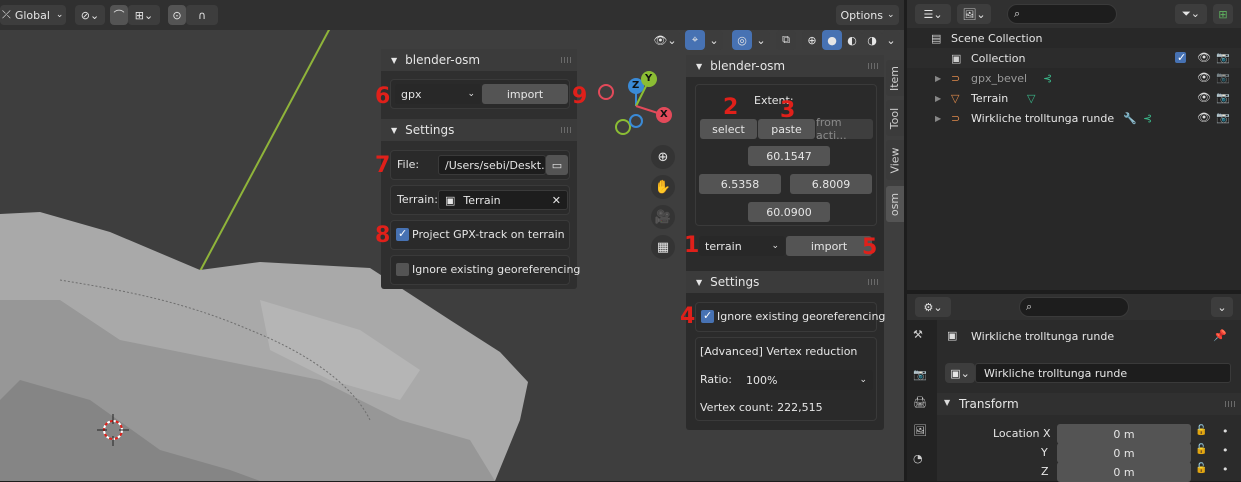 This screenshot has width=1241, height=482. What do you see at coordinates (438, 94) in the screenshot?
I see `source-select-dropdown: gpx ⌄` at bounding box center [438, 94].